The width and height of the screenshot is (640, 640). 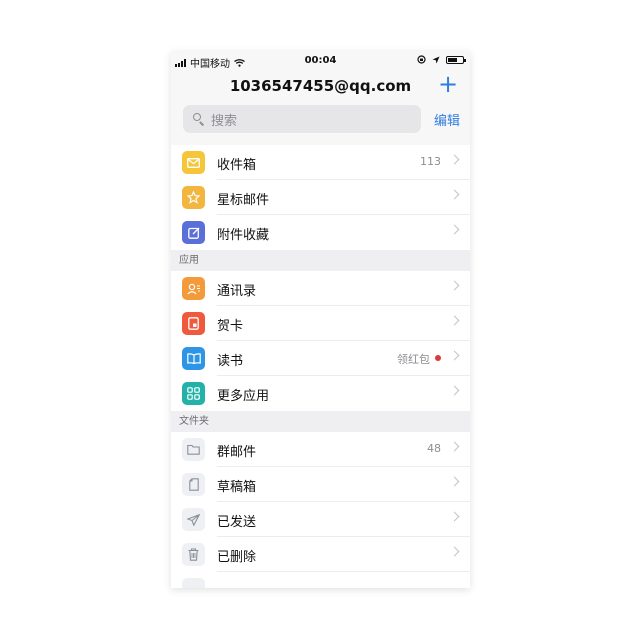 What do you see at coordinates (230, 326) in the screenshot?
I see `item-label: 贺卡` at bounding box center [230, 326].